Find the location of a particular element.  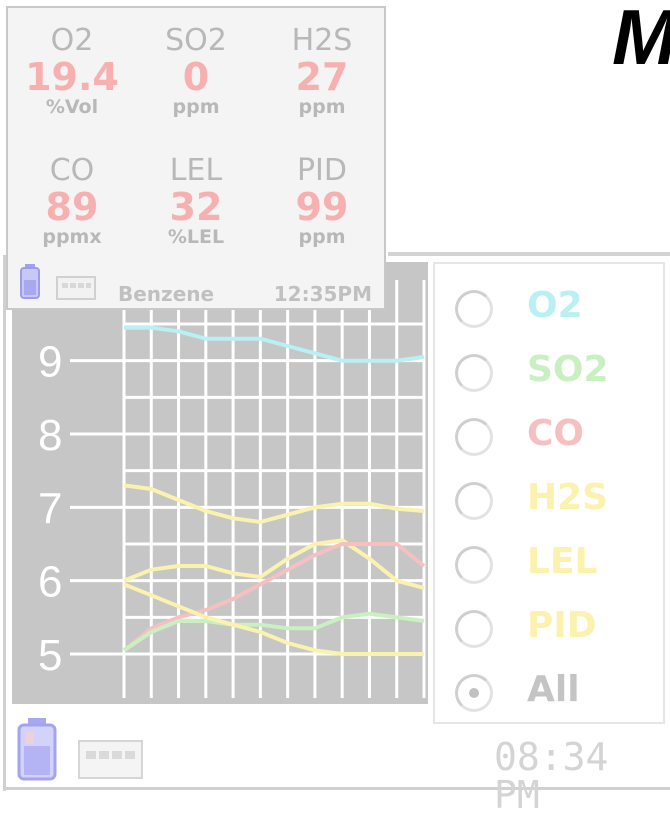

radio-pid: PID is located at coordinates (553, 634).